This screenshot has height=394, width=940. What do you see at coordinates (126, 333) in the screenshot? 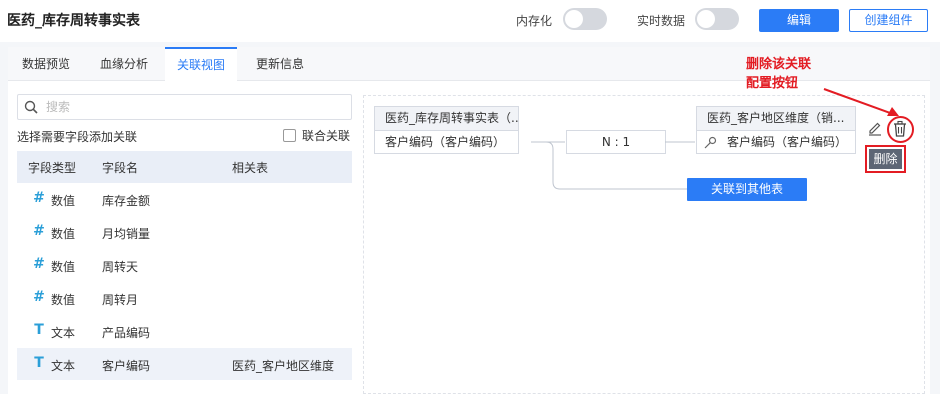
I see `field-name: 产品编码` at bounding box center [126, 333].